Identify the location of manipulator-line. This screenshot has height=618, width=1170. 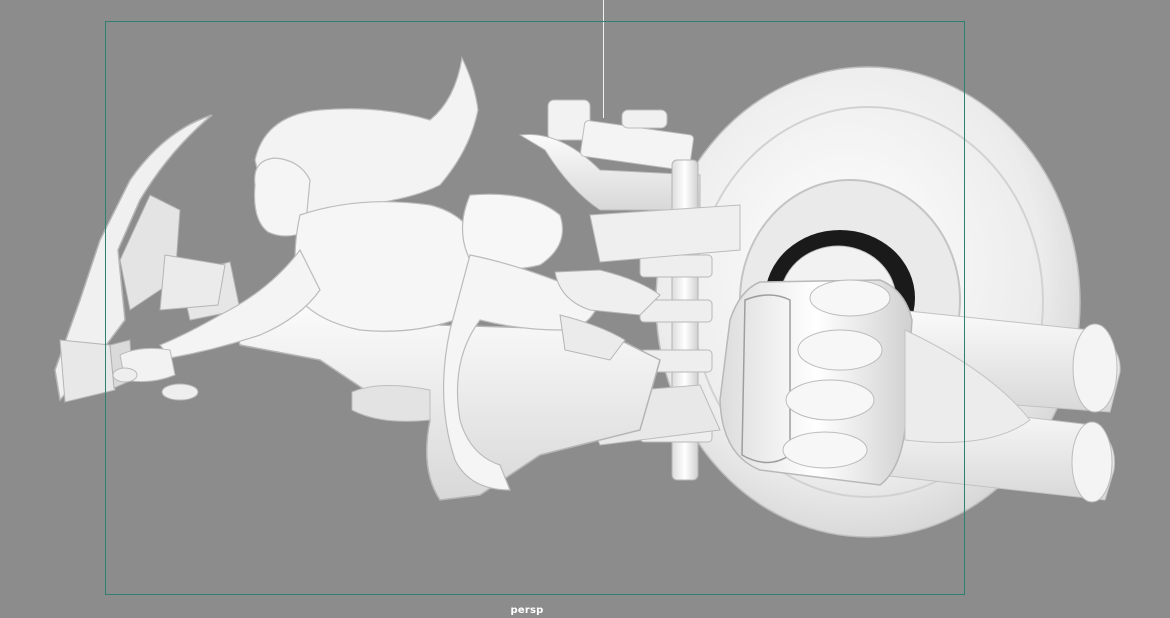
(603, 59).